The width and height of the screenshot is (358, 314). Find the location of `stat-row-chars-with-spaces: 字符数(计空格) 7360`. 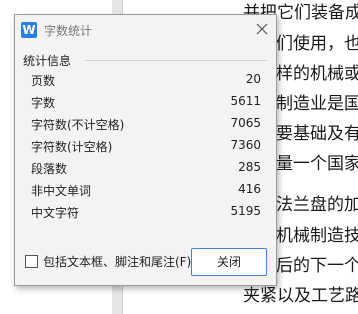

stat-row-chars-with-spaces: 字符数(计空格) 7360 is located at coordinates (146, 146).